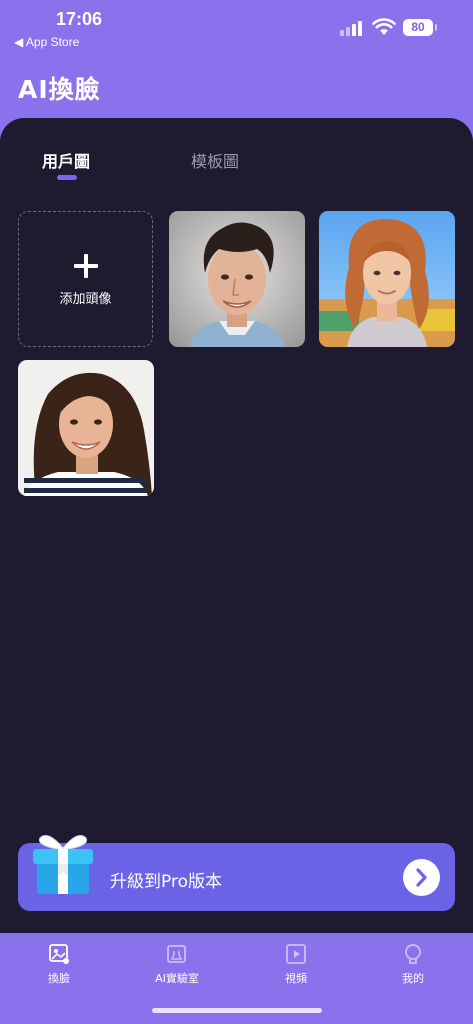 This screenshot has height=1024, width=473. I want to click on upgrade-pro-label: 升級到Pro版本, so click(166, 882).